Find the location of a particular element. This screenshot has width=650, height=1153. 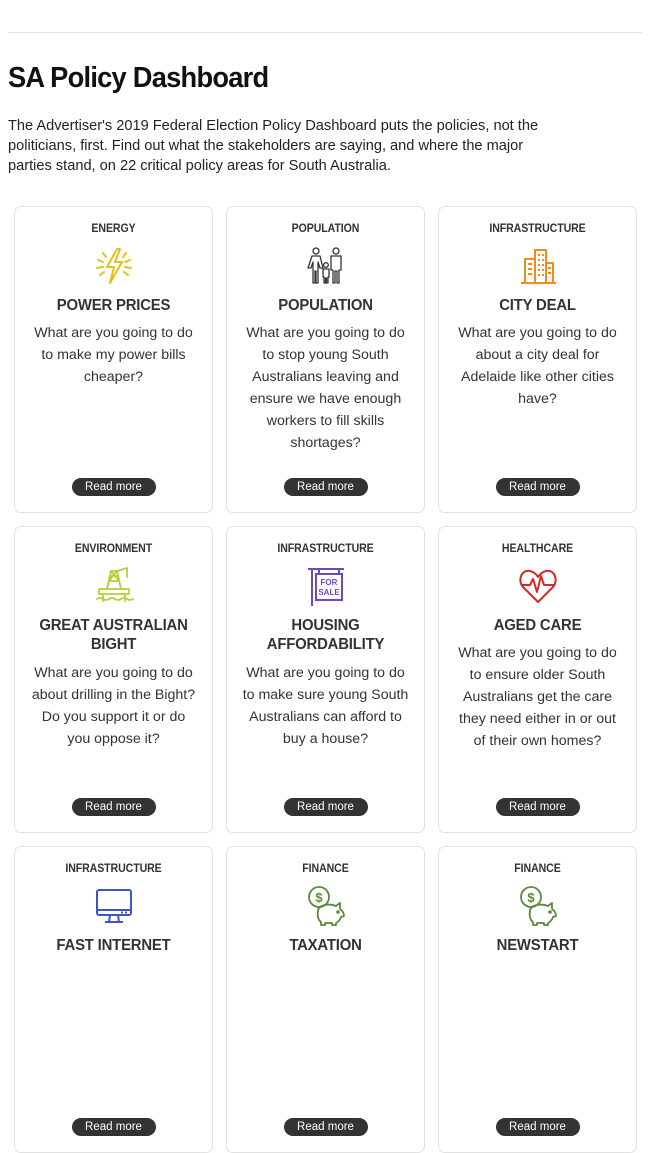

card-title: HOUSING AFFORDABILITY is located at coordinates (325, 635).